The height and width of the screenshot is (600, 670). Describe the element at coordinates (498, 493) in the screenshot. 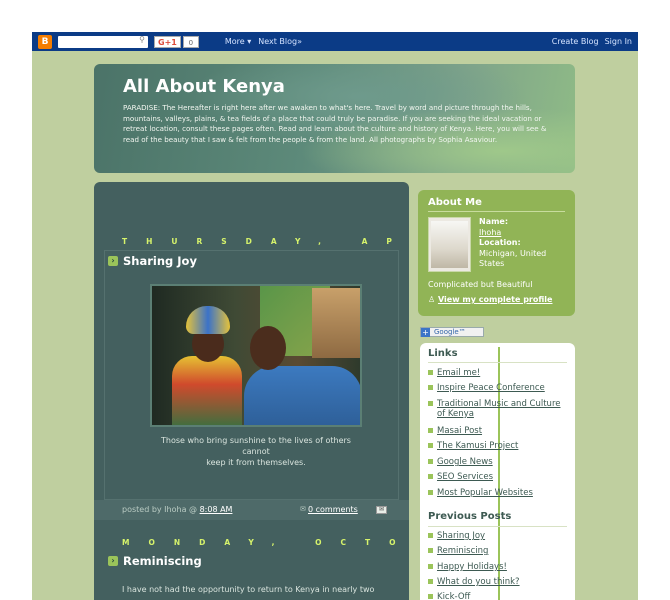

I see `sidebar-link: Most Popular Websites` at that location.